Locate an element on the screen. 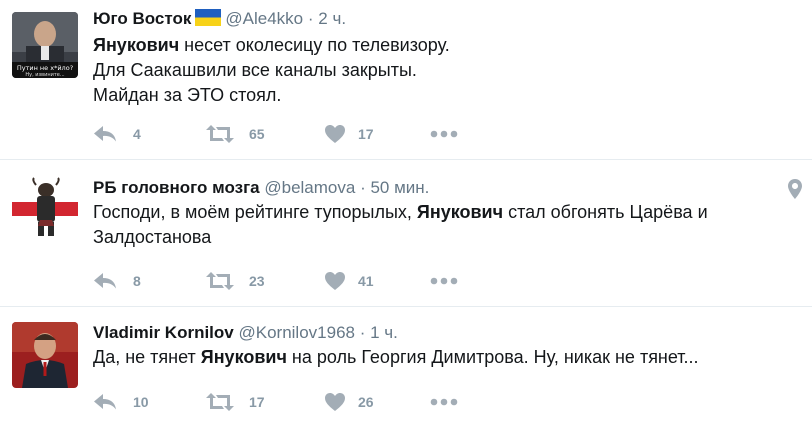  tweet-header: Vladimir Kornilov @Kornilov1968 · 1 ч. is located at coordinates (444, 333).